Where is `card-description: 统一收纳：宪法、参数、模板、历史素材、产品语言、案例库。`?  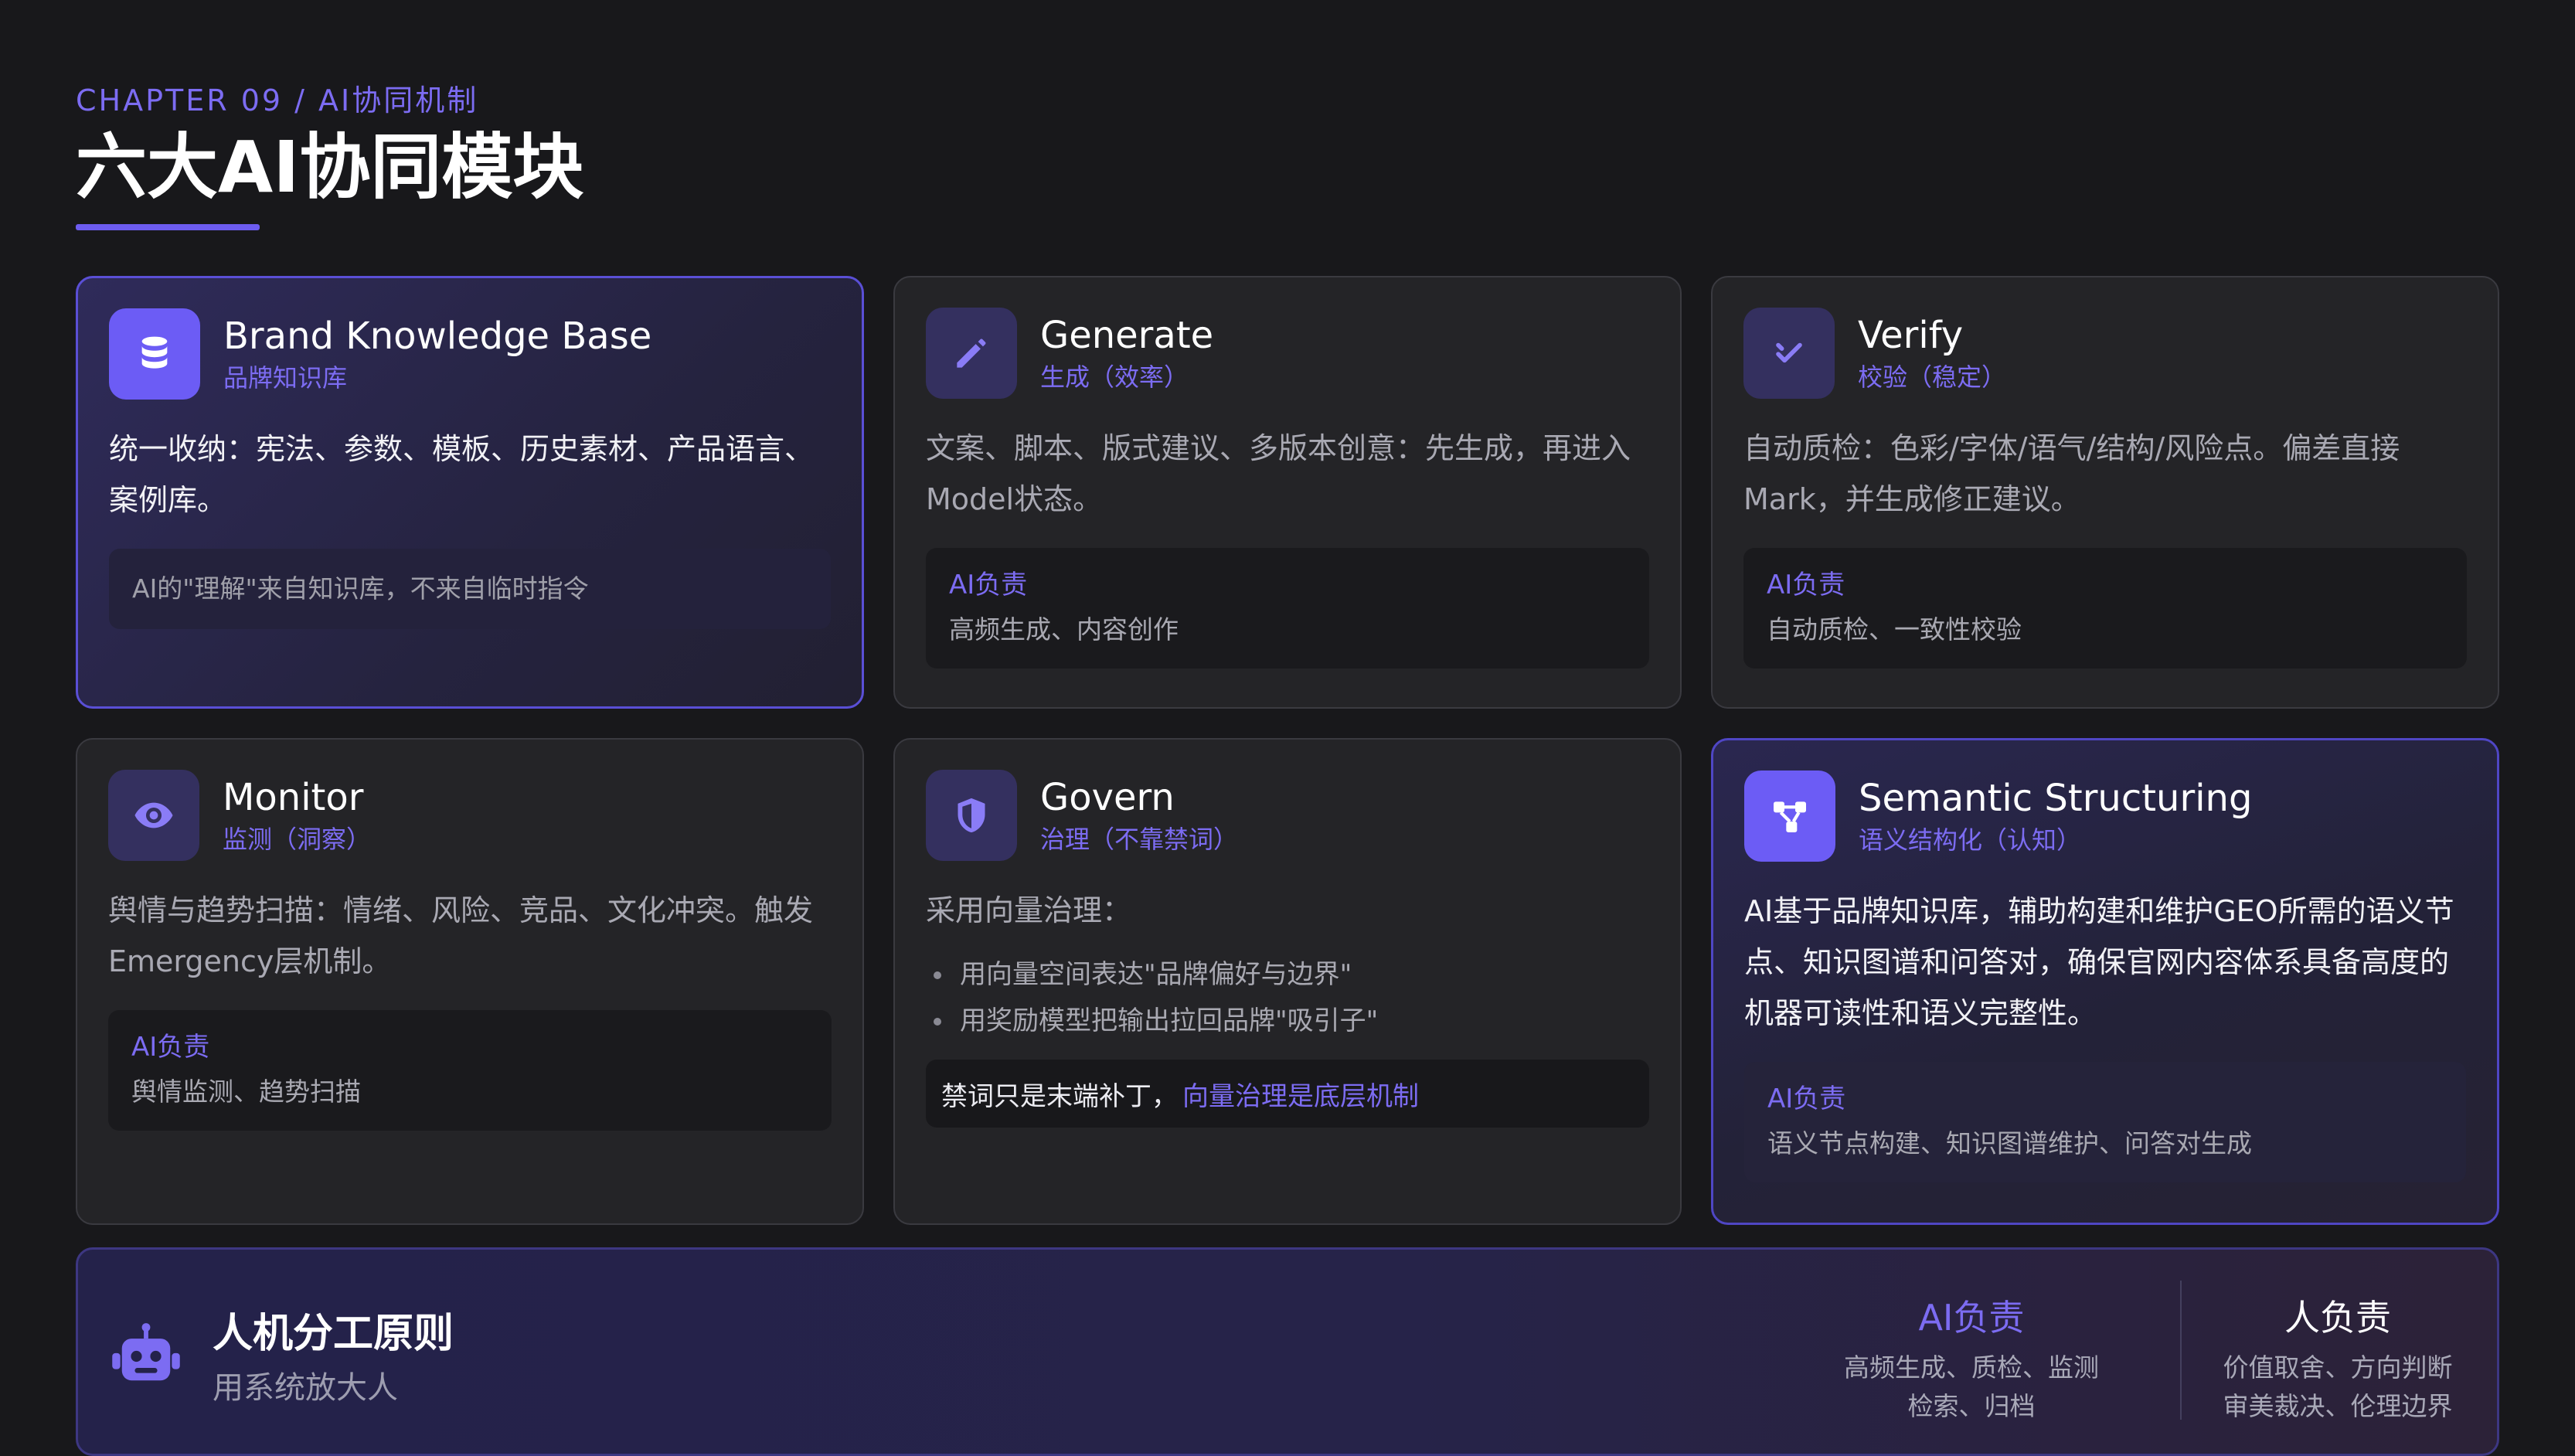
card-description: 统一收纳：宪法、参数、模板、历史素材、产品语言、案例库。 is located at coordinates (462, 475).